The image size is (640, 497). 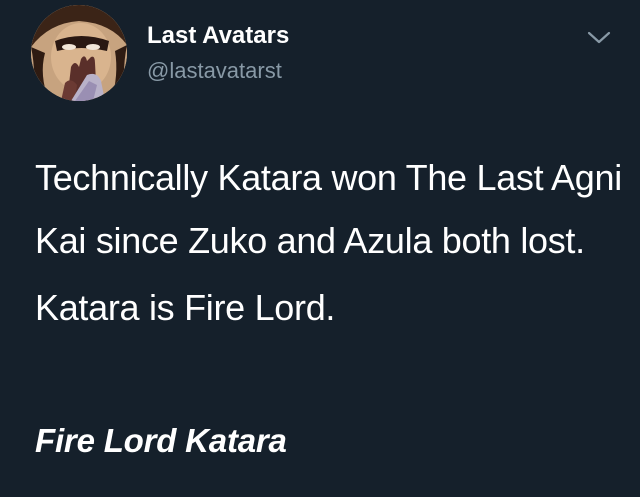 What do you see at coordinates (218, 36) in the screenshot?
I see `display-name: Last Avatars` at bounding box center [218, 36].